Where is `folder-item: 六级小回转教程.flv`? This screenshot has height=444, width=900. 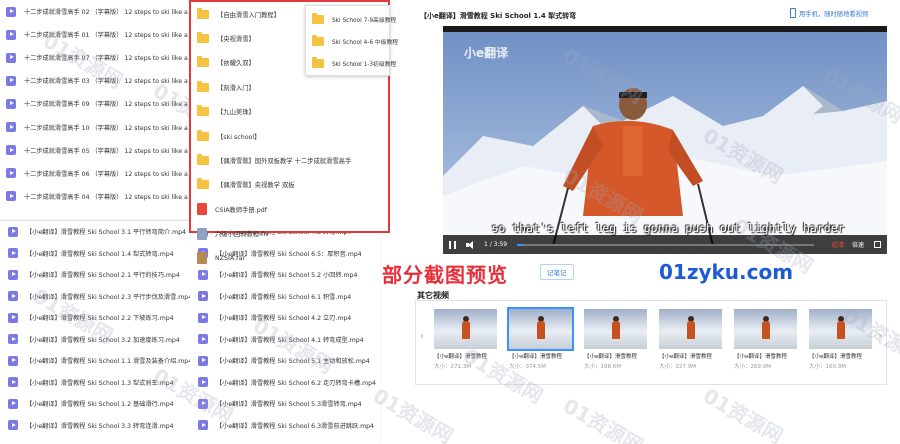
folder-item: 六级小回转教程.flv is located at coordinates (289, 234).